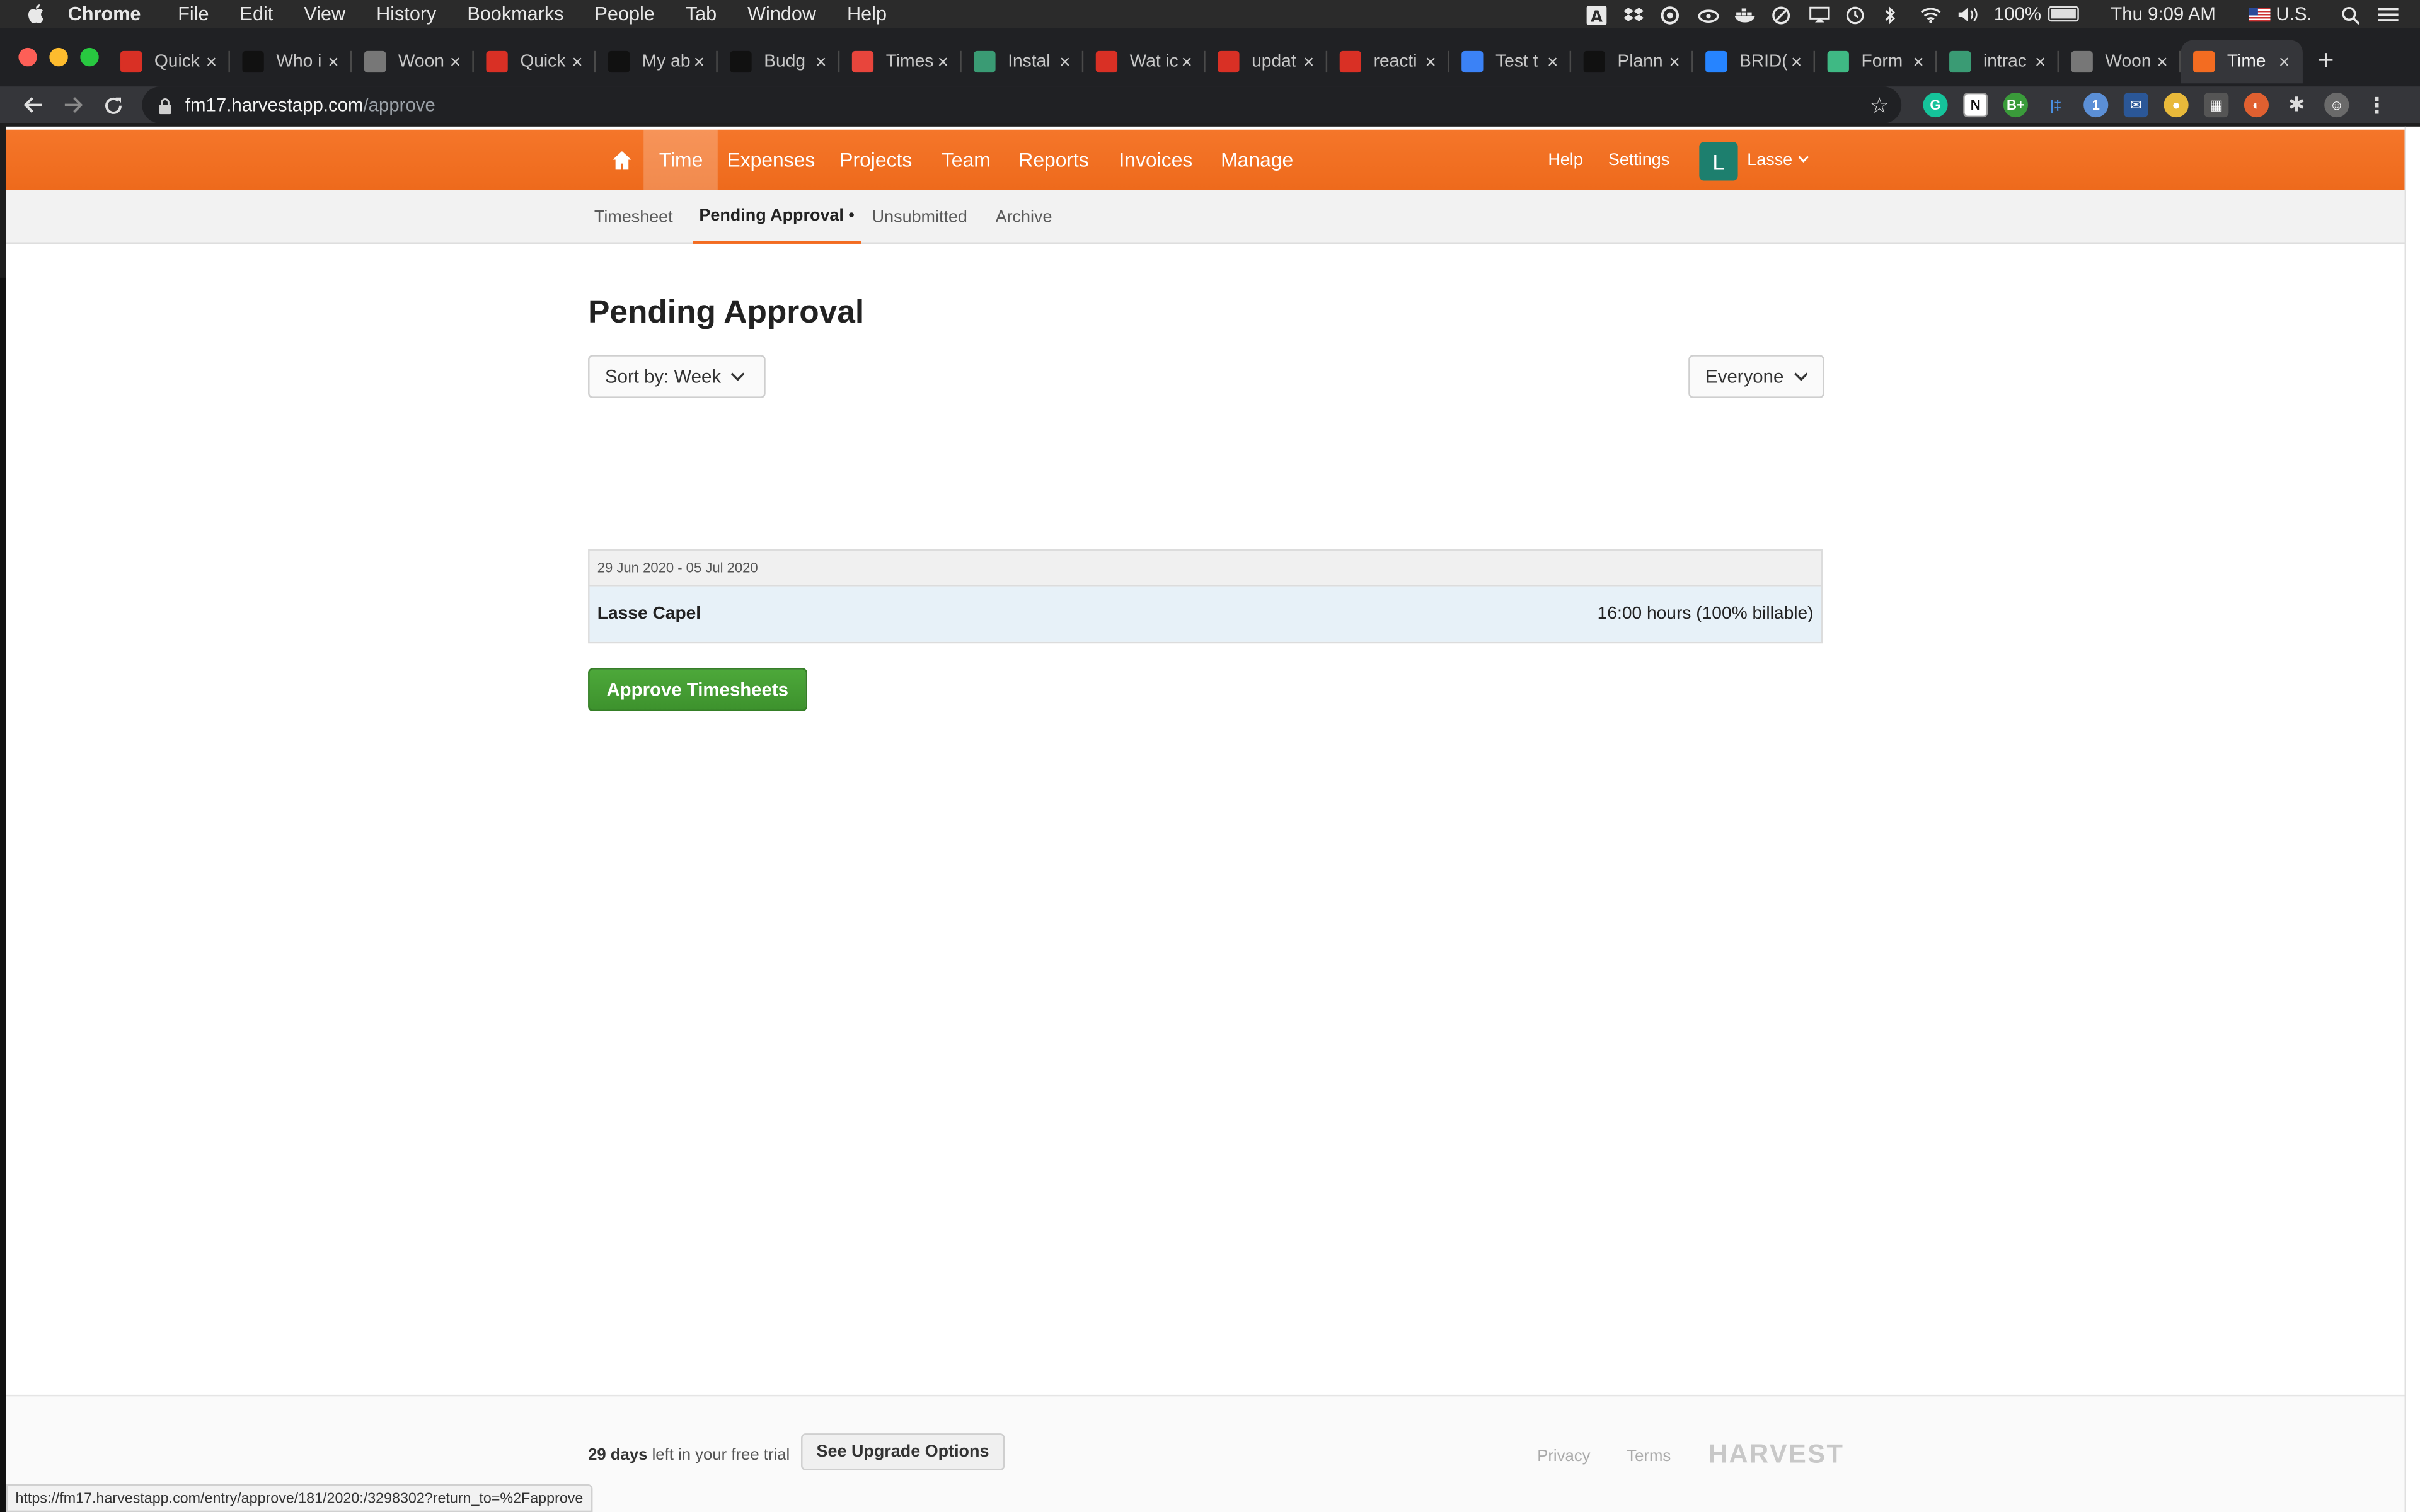 This screenshot has width=2420, height=1512. Describe the element at coordinates (622, 160) in the screenshot. I see `home-icon` at that location.